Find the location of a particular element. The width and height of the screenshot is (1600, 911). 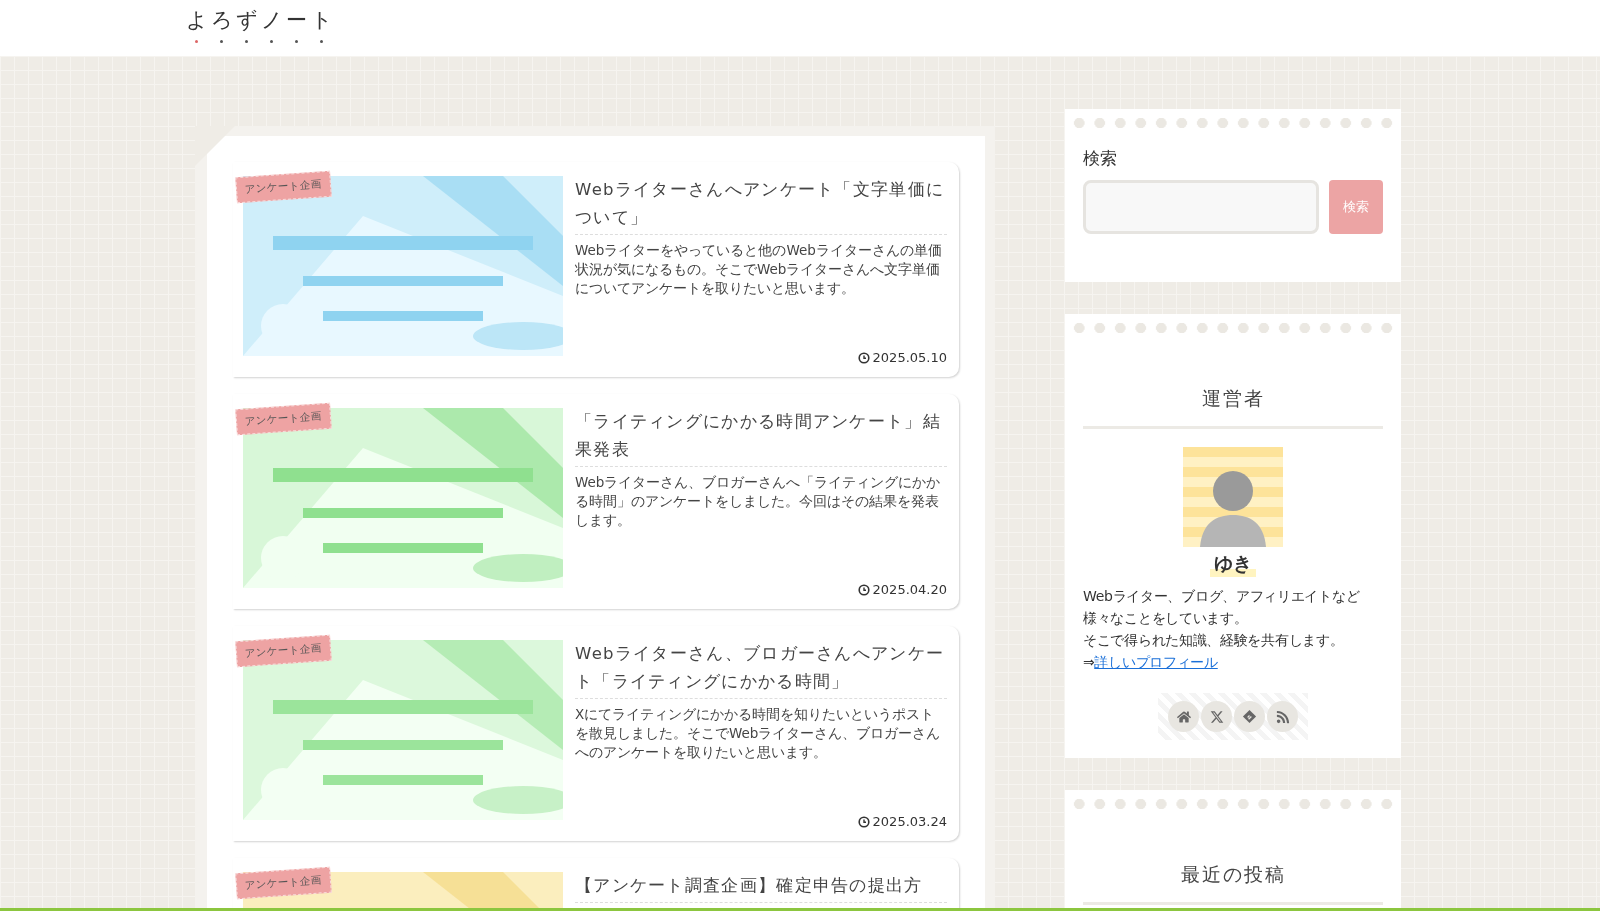

date-text: 2025.03.24 is located at coordinates (909, 821).